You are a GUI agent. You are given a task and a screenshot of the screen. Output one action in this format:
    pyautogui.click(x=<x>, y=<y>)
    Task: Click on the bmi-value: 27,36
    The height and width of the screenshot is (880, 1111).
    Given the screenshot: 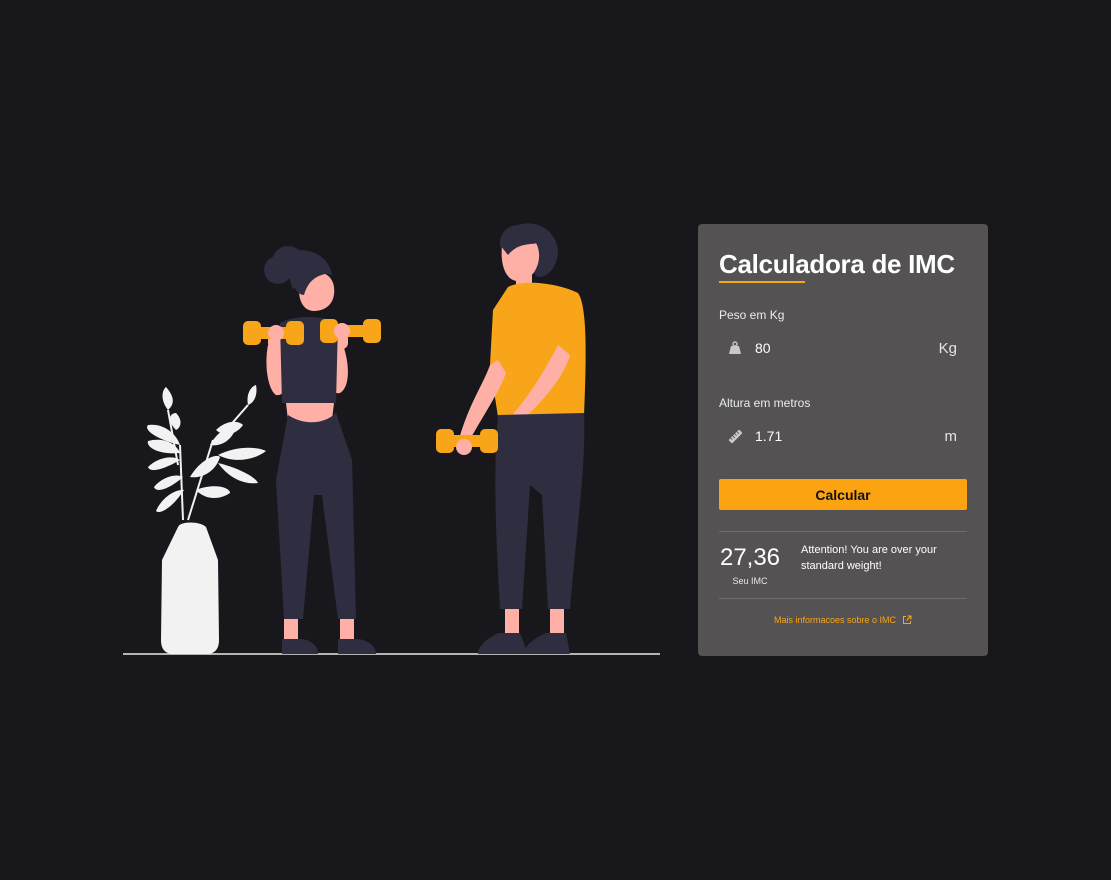 What is the action you would take?
    pyautogui.click(x=750, y=557)
    